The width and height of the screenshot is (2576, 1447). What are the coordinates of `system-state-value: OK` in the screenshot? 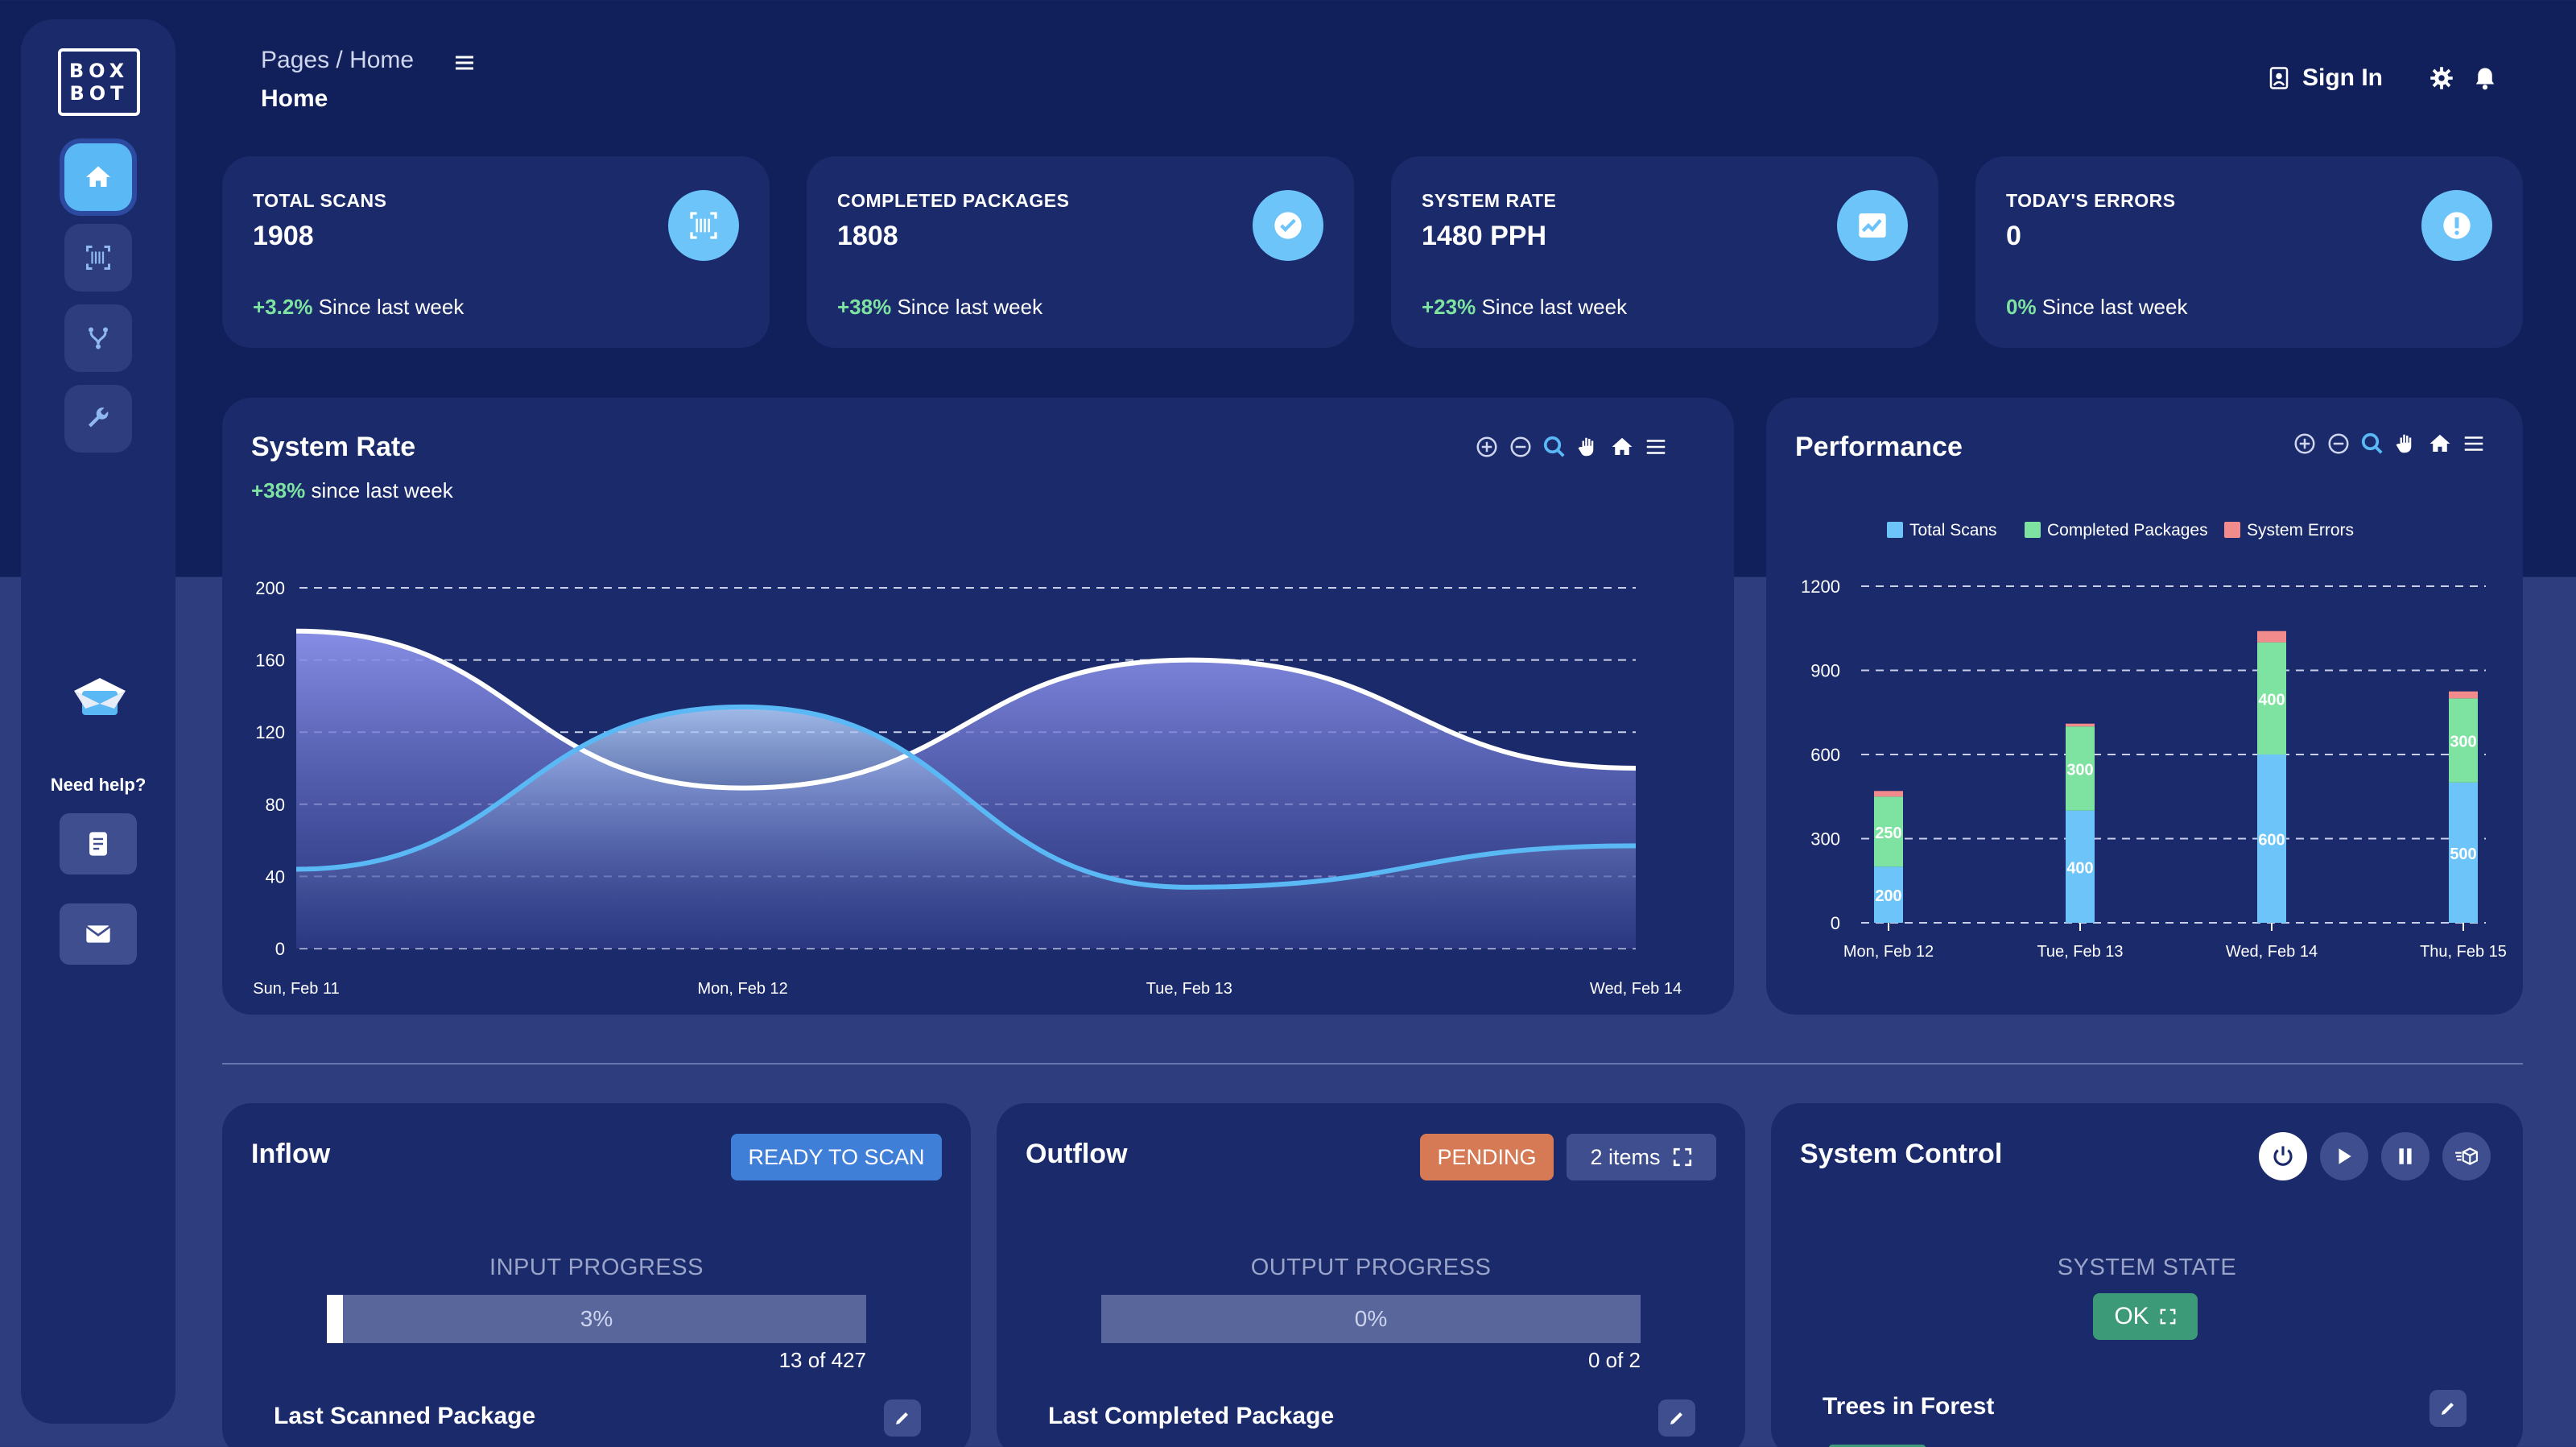 It's located at (2131, 1316).